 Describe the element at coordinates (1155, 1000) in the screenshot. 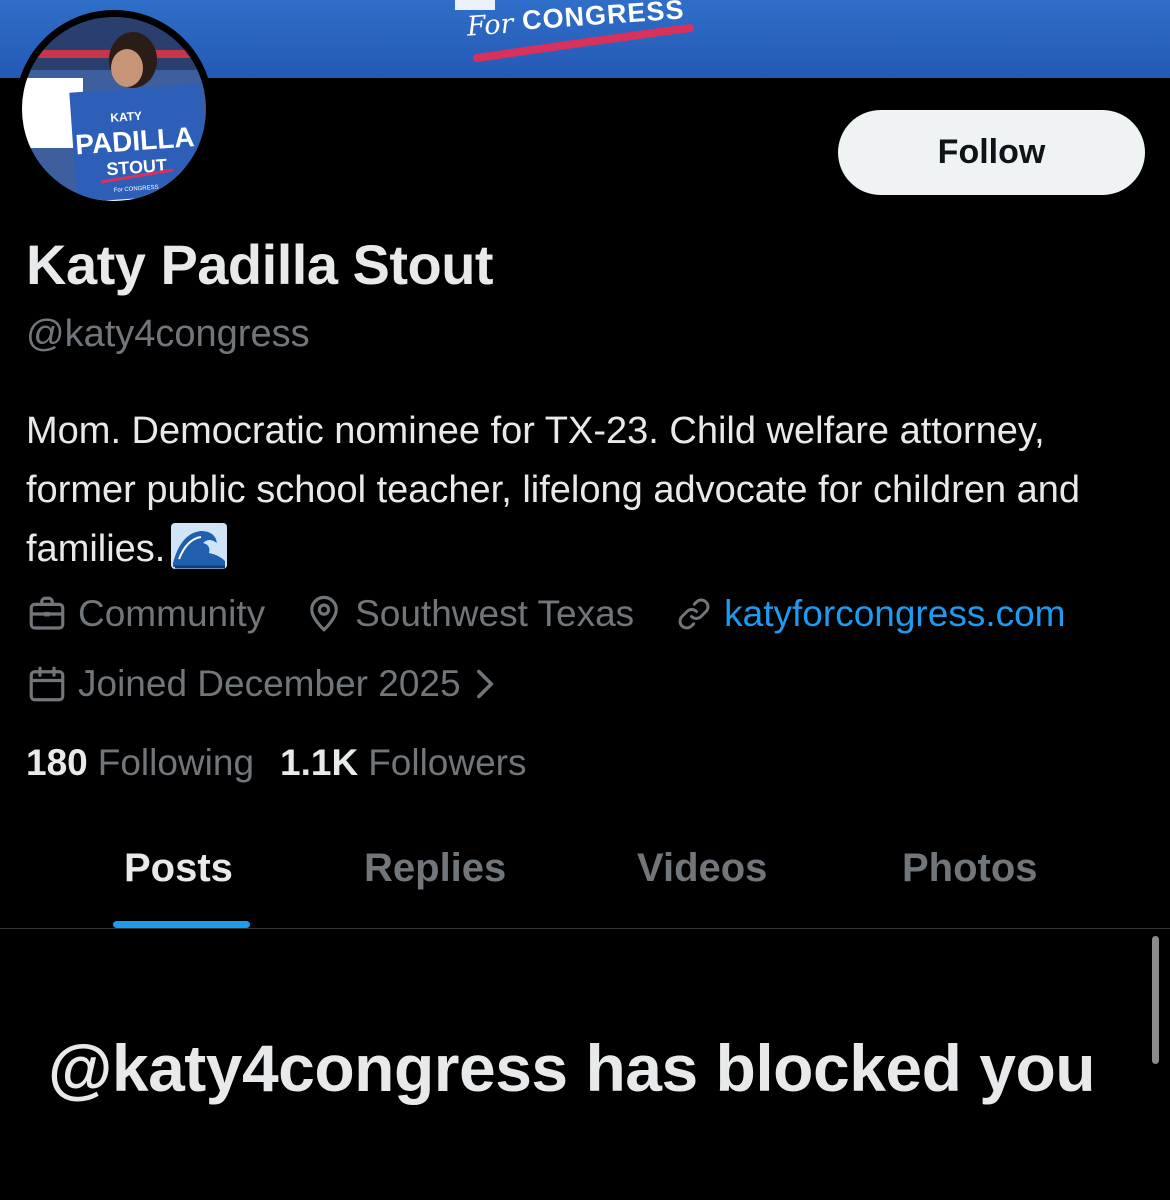

I see `scrollbar` at that location.